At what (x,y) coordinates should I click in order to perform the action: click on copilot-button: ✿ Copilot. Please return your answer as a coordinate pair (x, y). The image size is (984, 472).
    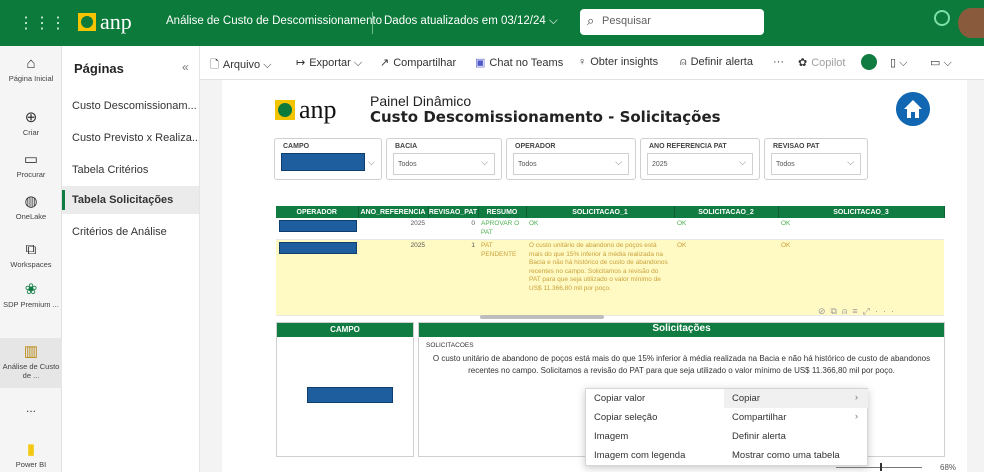
    Looking at the image, I should click on (821, 62).